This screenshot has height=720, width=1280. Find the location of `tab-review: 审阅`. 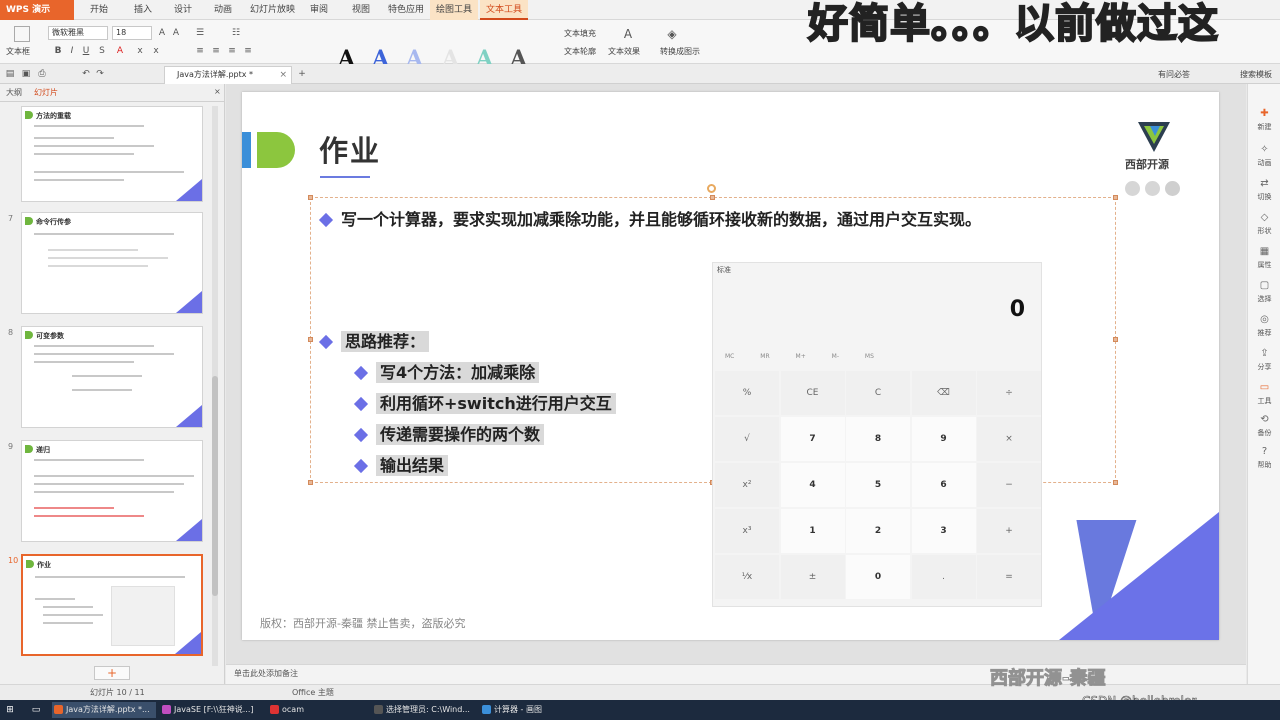

tab-review: 审阅 is located at coordinates (319, 10).